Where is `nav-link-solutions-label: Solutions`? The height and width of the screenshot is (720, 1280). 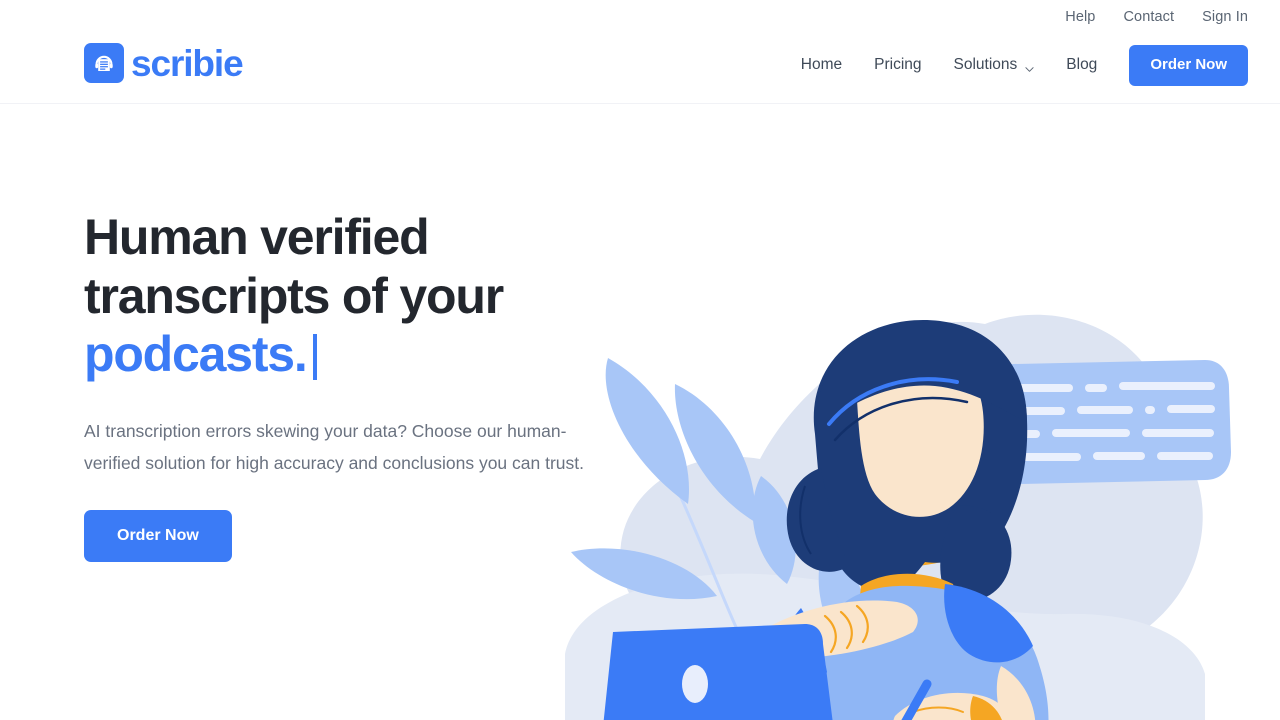 nav-link-solutions-label: Solutions is located at coordinates (985, 65).